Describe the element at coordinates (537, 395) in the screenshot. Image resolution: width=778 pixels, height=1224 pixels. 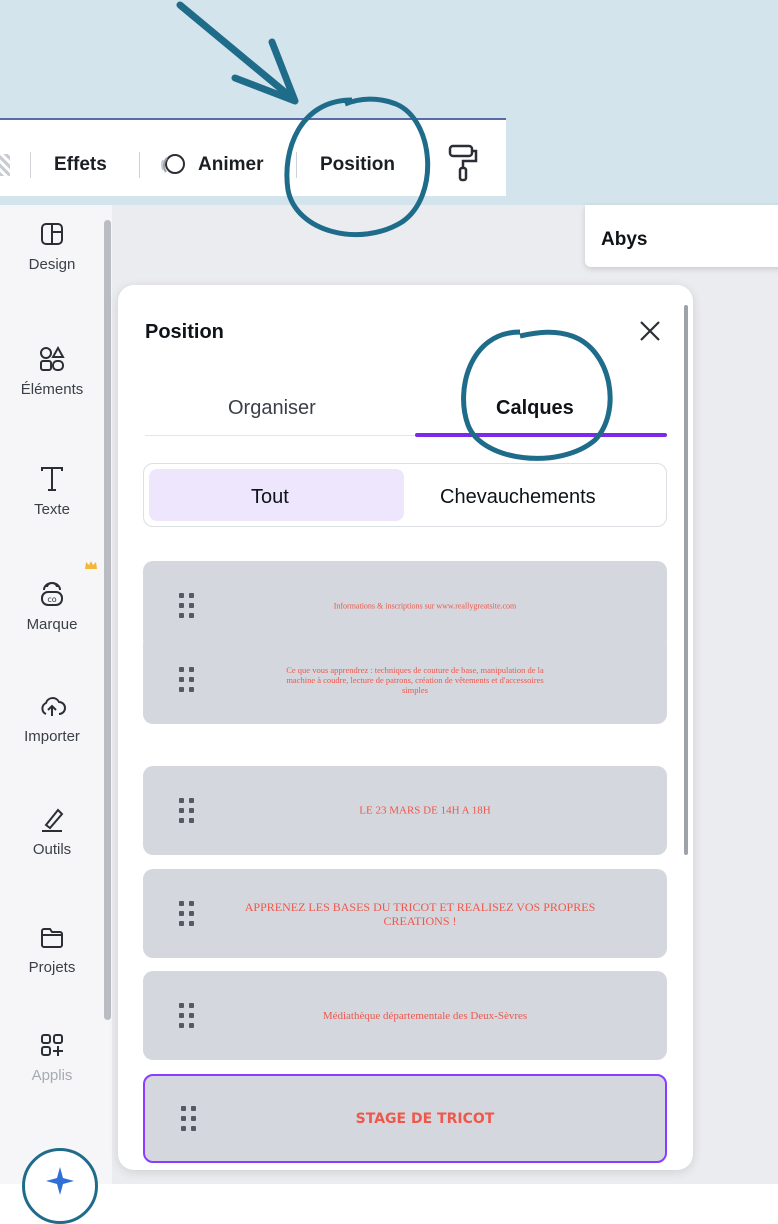
I see `annotation-circle-calques` at that location.